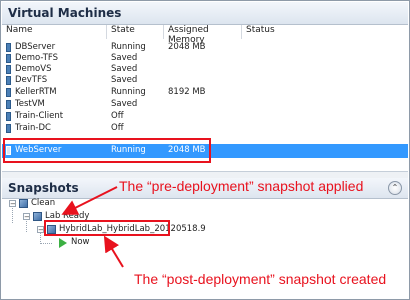  I want to click on column-header-name: Name, so click(54, 32).